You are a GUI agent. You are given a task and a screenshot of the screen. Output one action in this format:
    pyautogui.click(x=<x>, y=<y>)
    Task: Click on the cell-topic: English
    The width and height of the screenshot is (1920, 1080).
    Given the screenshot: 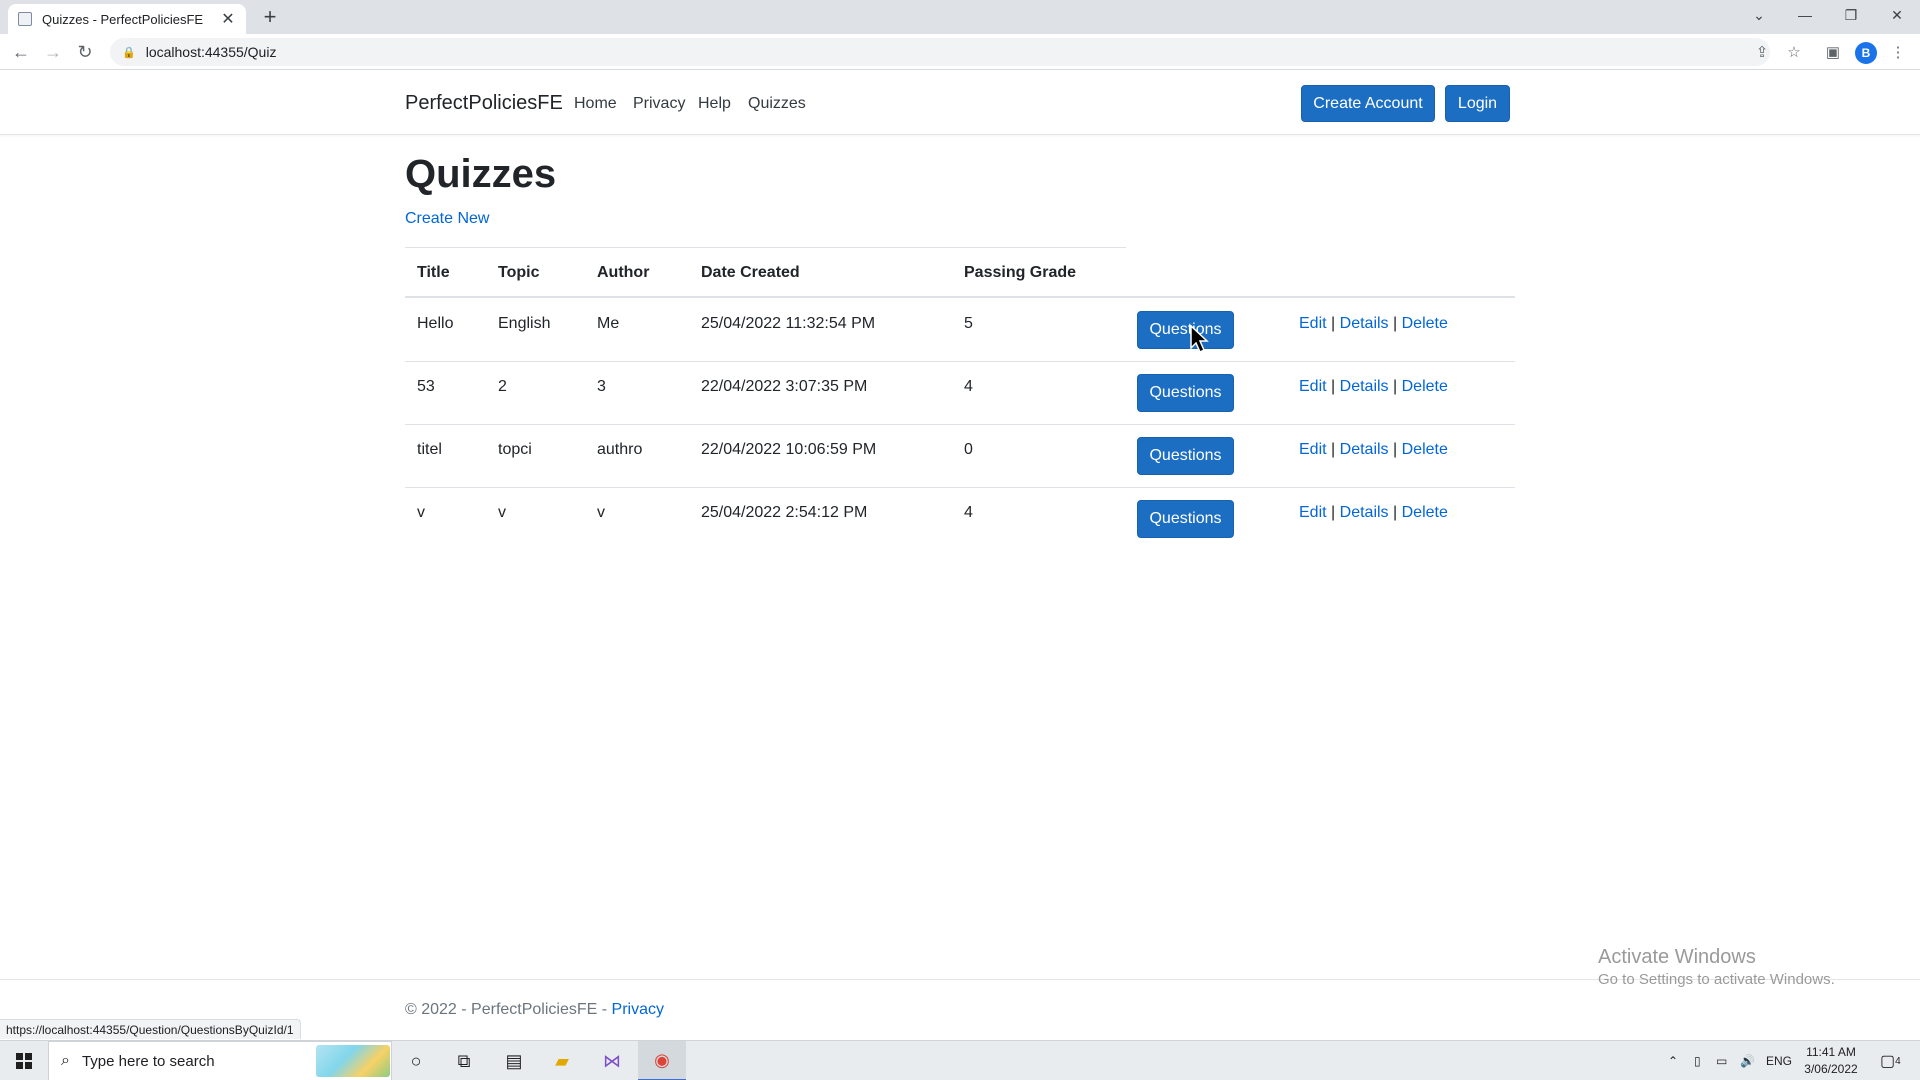 What is the action you would take?
    pyautogui.click(x=524, y=323)
    